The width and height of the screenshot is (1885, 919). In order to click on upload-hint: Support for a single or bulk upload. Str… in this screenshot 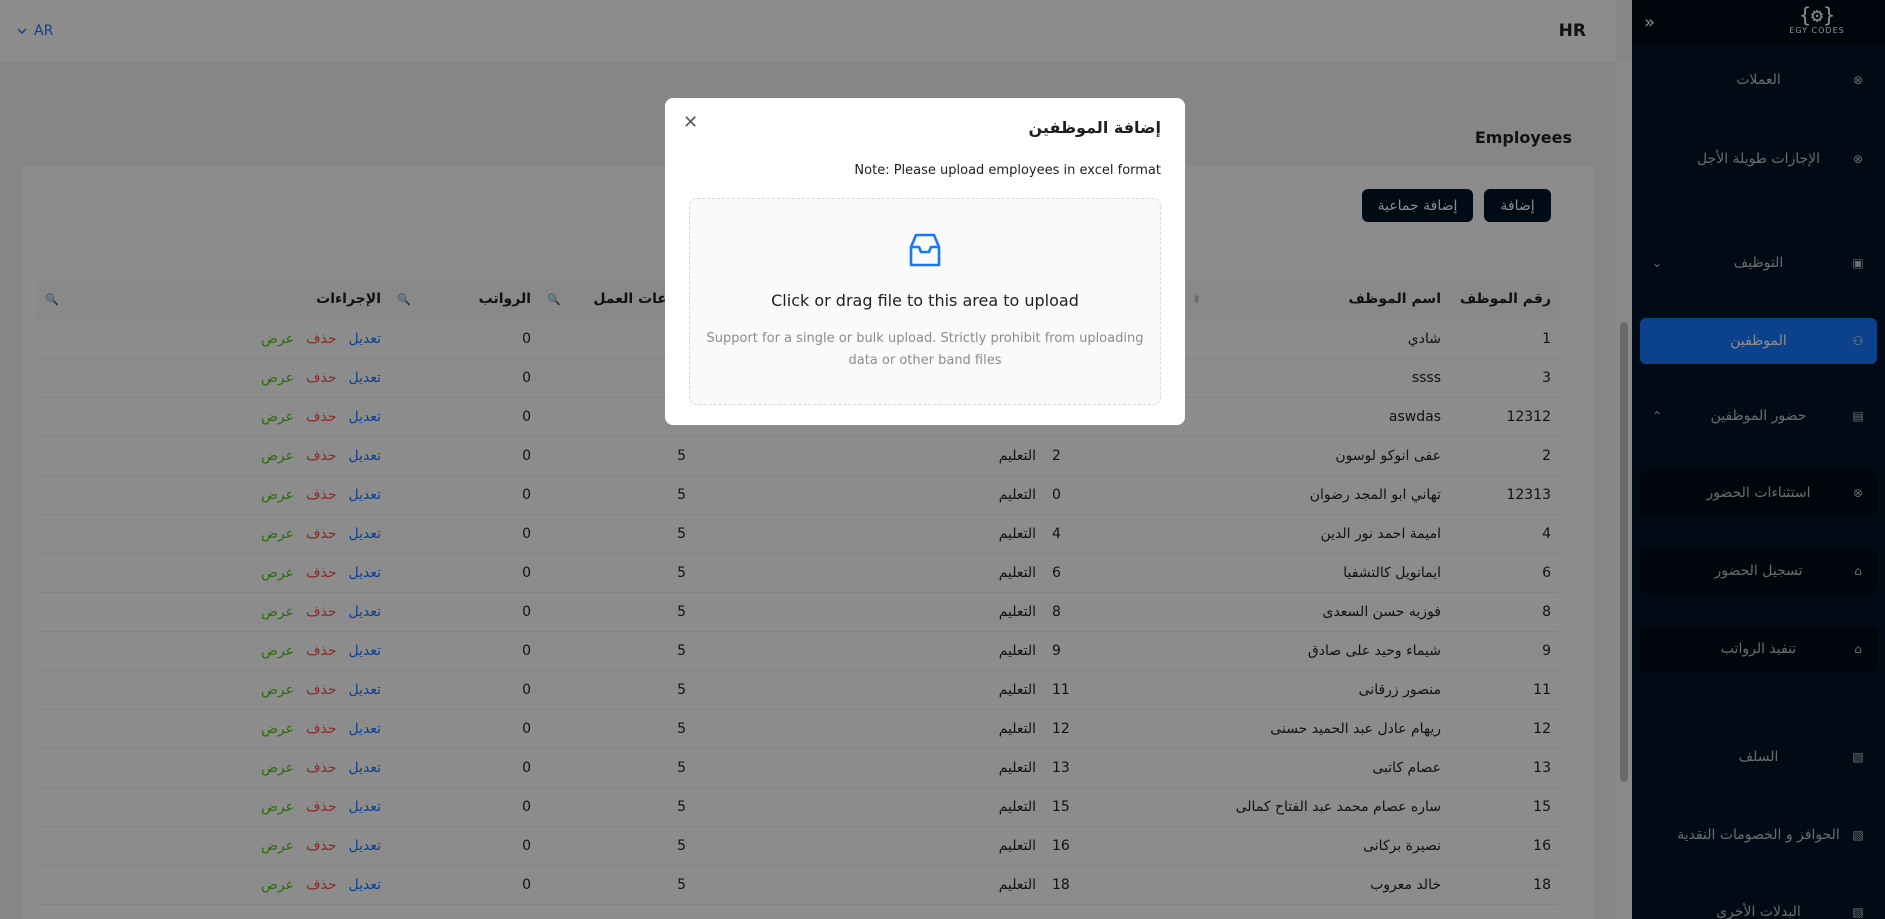, I will do `click(925, 349)`.